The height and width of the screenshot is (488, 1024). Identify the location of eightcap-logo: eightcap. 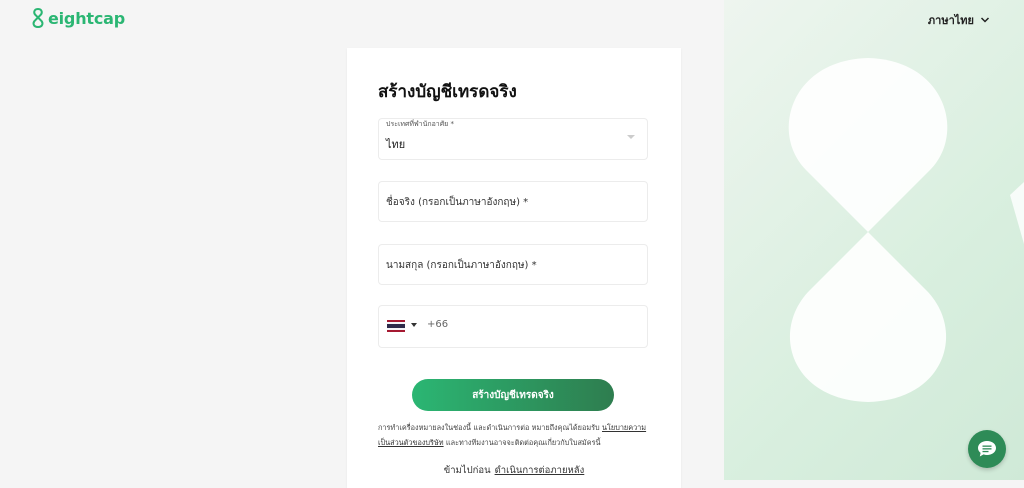
(78, 18).